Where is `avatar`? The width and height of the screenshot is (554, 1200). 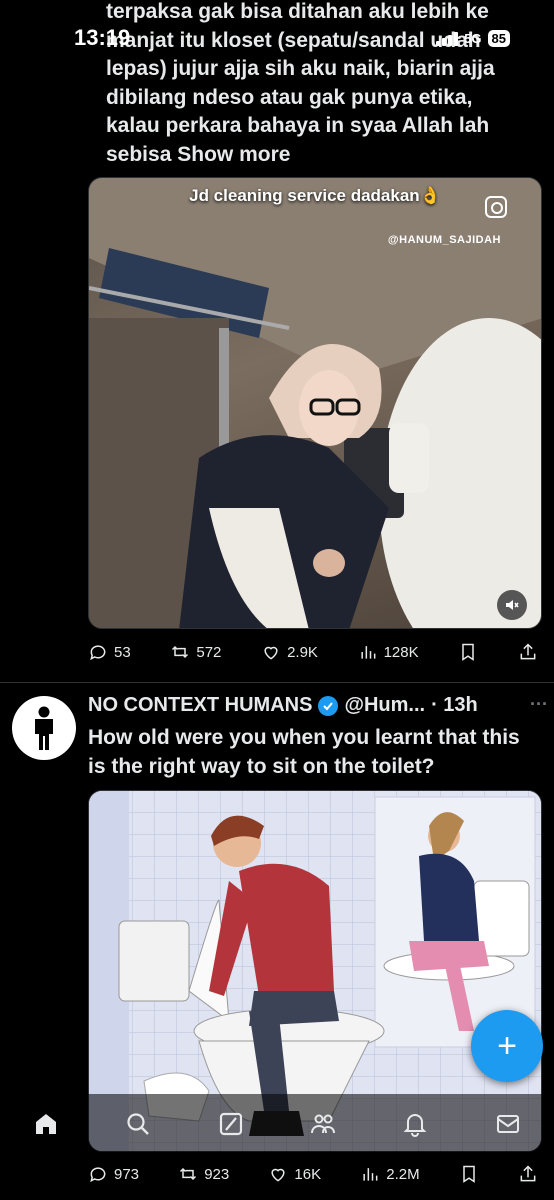
avatar is located at coordinates (44, 728).